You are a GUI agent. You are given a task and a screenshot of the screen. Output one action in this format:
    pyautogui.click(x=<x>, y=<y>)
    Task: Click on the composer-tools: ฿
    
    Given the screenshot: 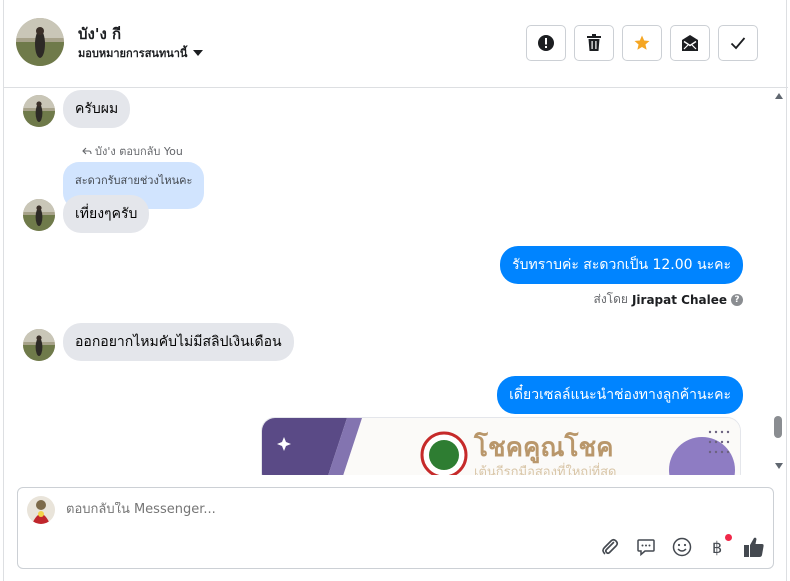 What is the action you would take?
    pyautogui.click(x=682, y=546)
    